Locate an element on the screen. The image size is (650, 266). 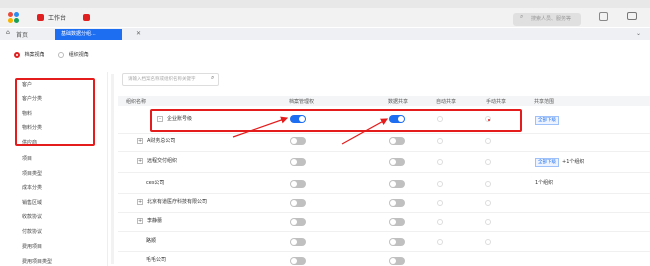
left-item-payment-agreement: 付款协议 is located at coordinates (32, 231).